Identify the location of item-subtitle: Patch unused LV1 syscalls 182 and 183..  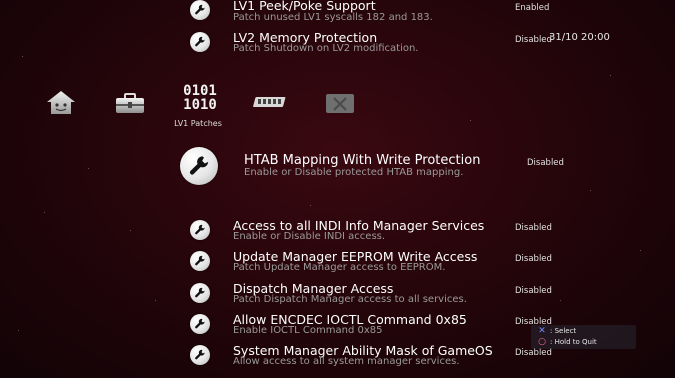
(333, 17).